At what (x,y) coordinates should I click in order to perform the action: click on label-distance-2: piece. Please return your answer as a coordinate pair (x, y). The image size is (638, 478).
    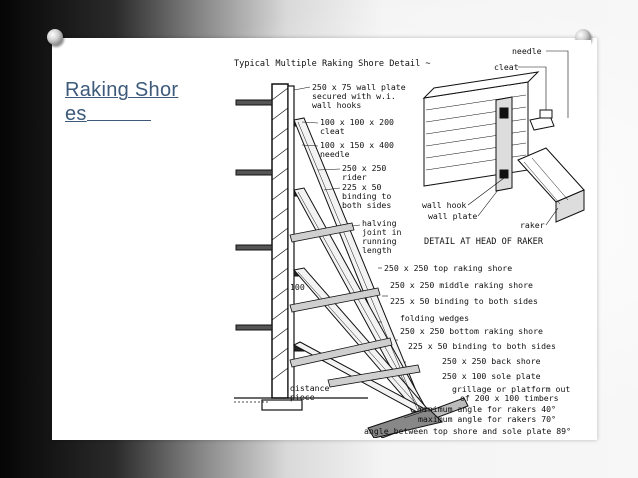
    Looking at the image, I should click on (302, 397).